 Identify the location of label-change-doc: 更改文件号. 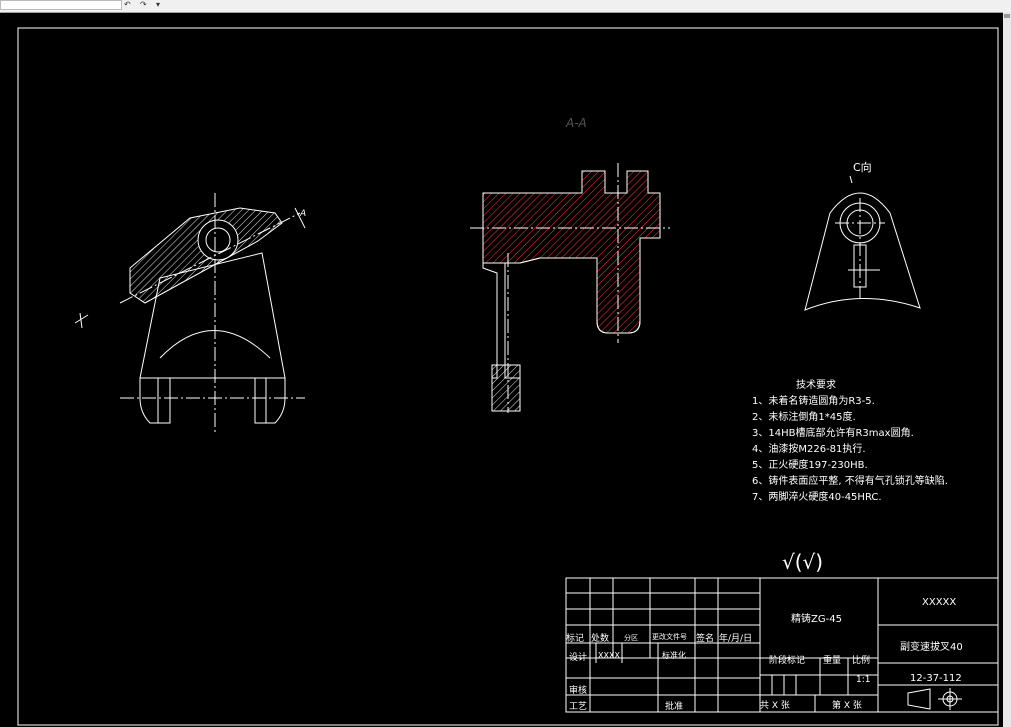
(669, 637).